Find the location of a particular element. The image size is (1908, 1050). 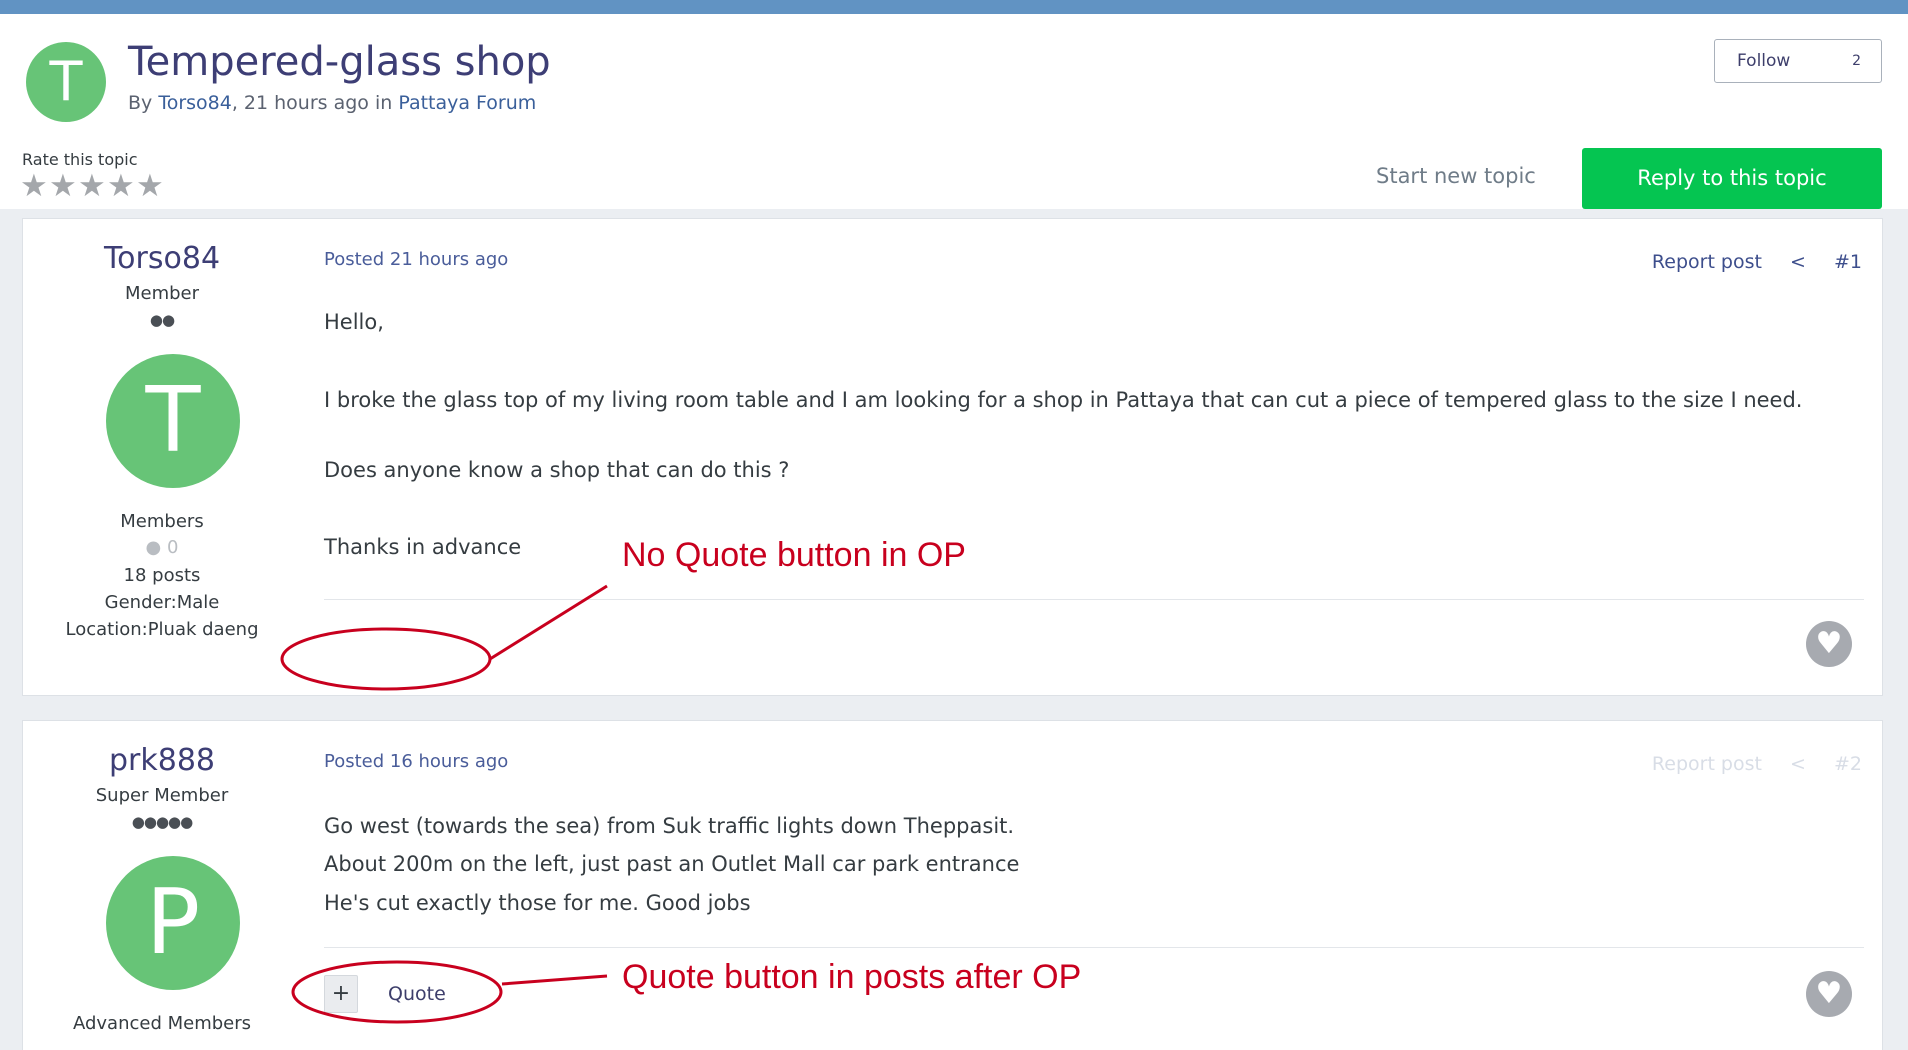

post-line: Hello, is located at coordinates (354, 322).